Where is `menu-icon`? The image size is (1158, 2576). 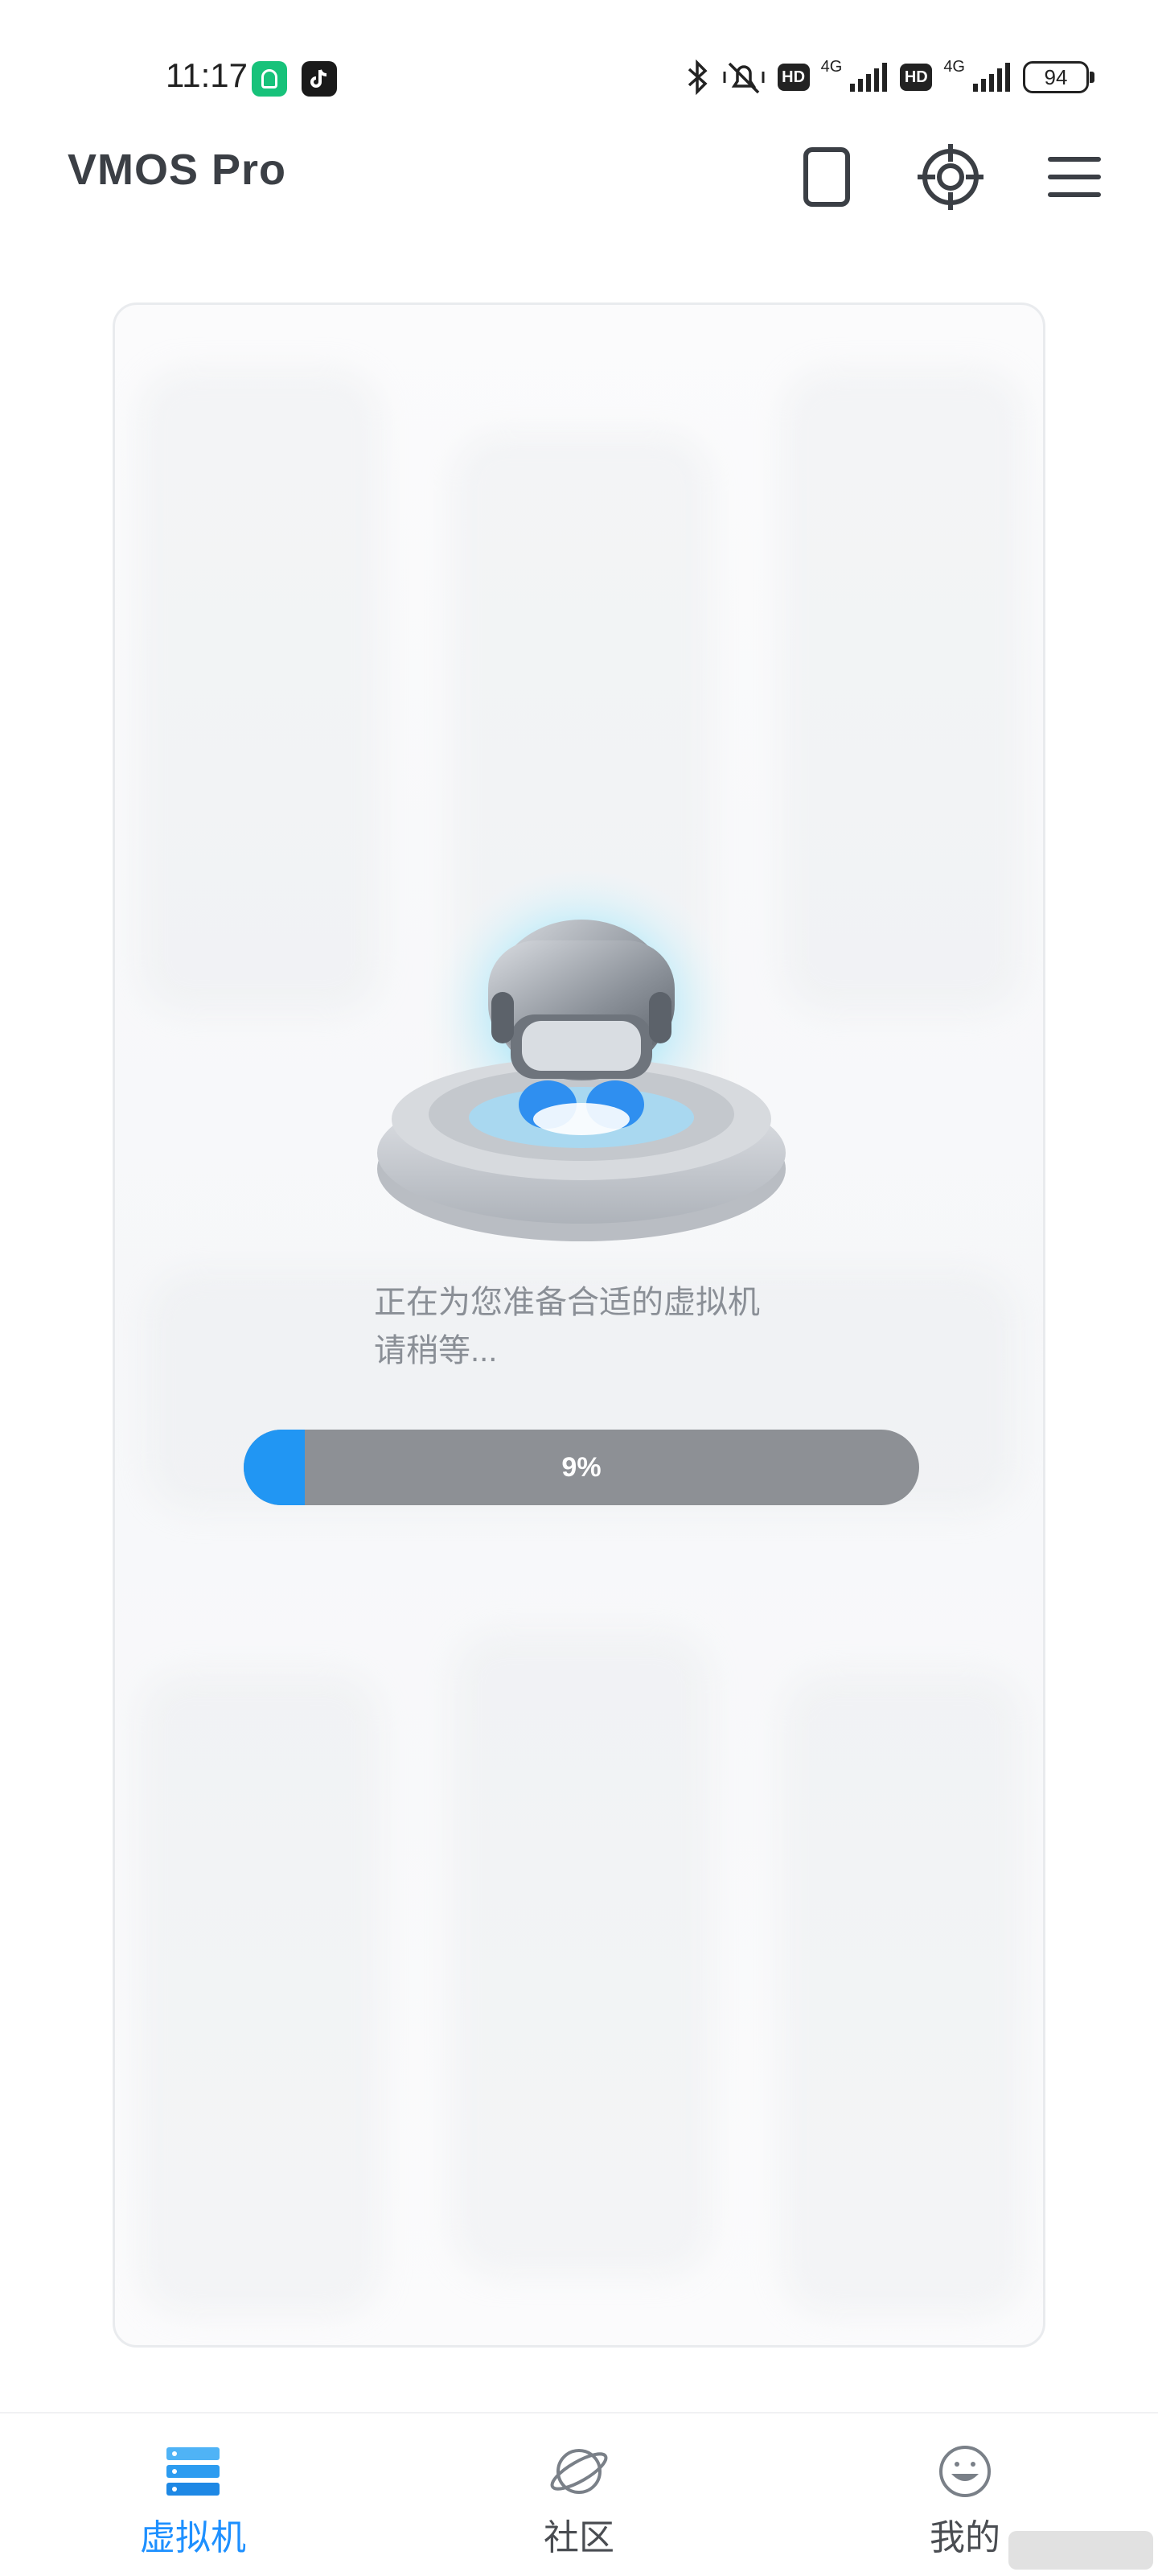 menu-icon is located at coordinates (1074, 177).